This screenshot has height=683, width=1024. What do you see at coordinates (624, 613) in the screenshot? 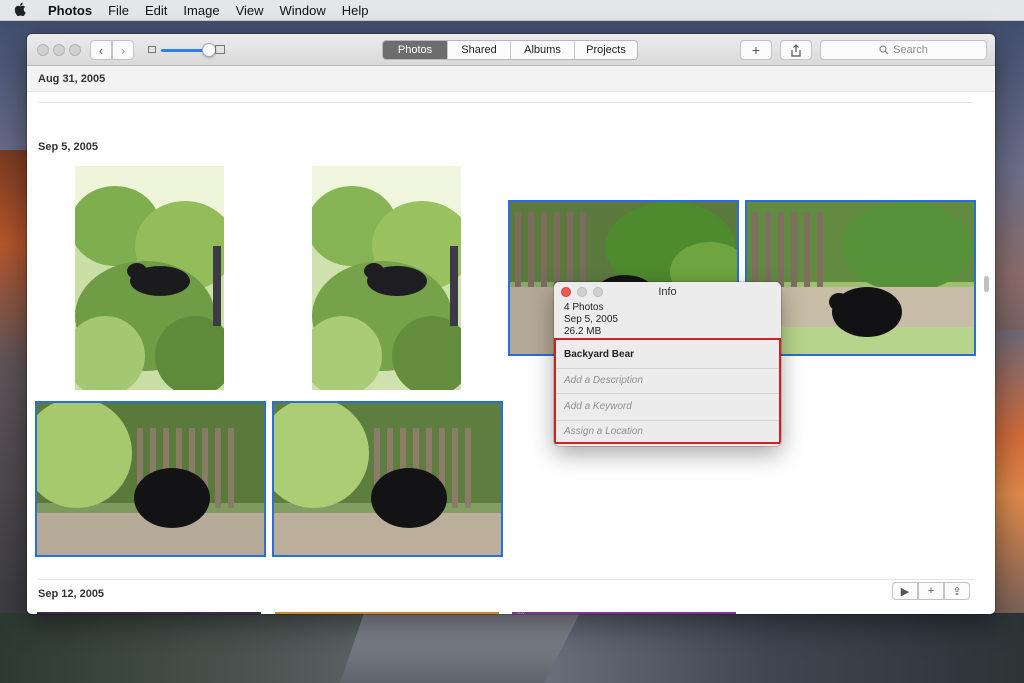
I see `photo-thumbnail: ♡` at bounding box center [624, 613].